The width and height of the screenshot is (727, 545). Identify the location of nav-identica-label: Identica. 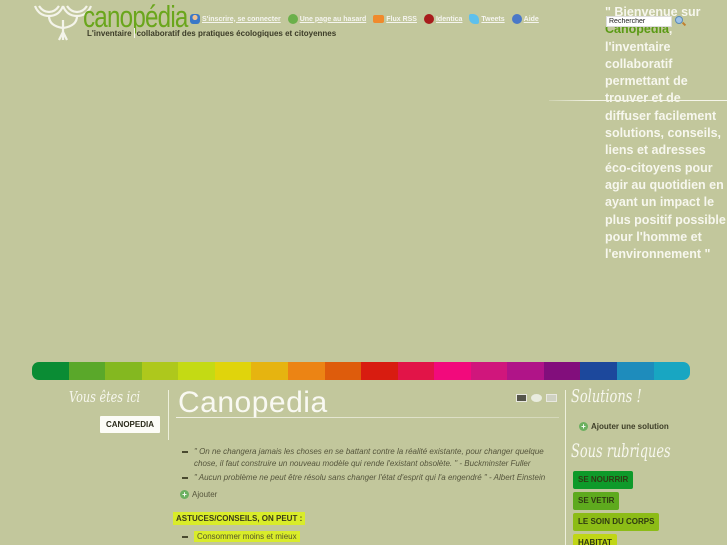
(449, 19).